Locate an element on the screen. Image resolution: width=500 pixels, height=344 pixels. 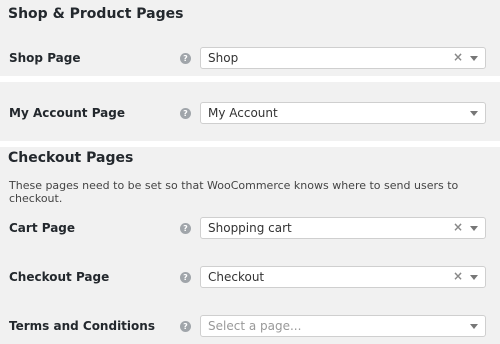
my-account-page-label: My Account Page is located at coordinates (67, 113).